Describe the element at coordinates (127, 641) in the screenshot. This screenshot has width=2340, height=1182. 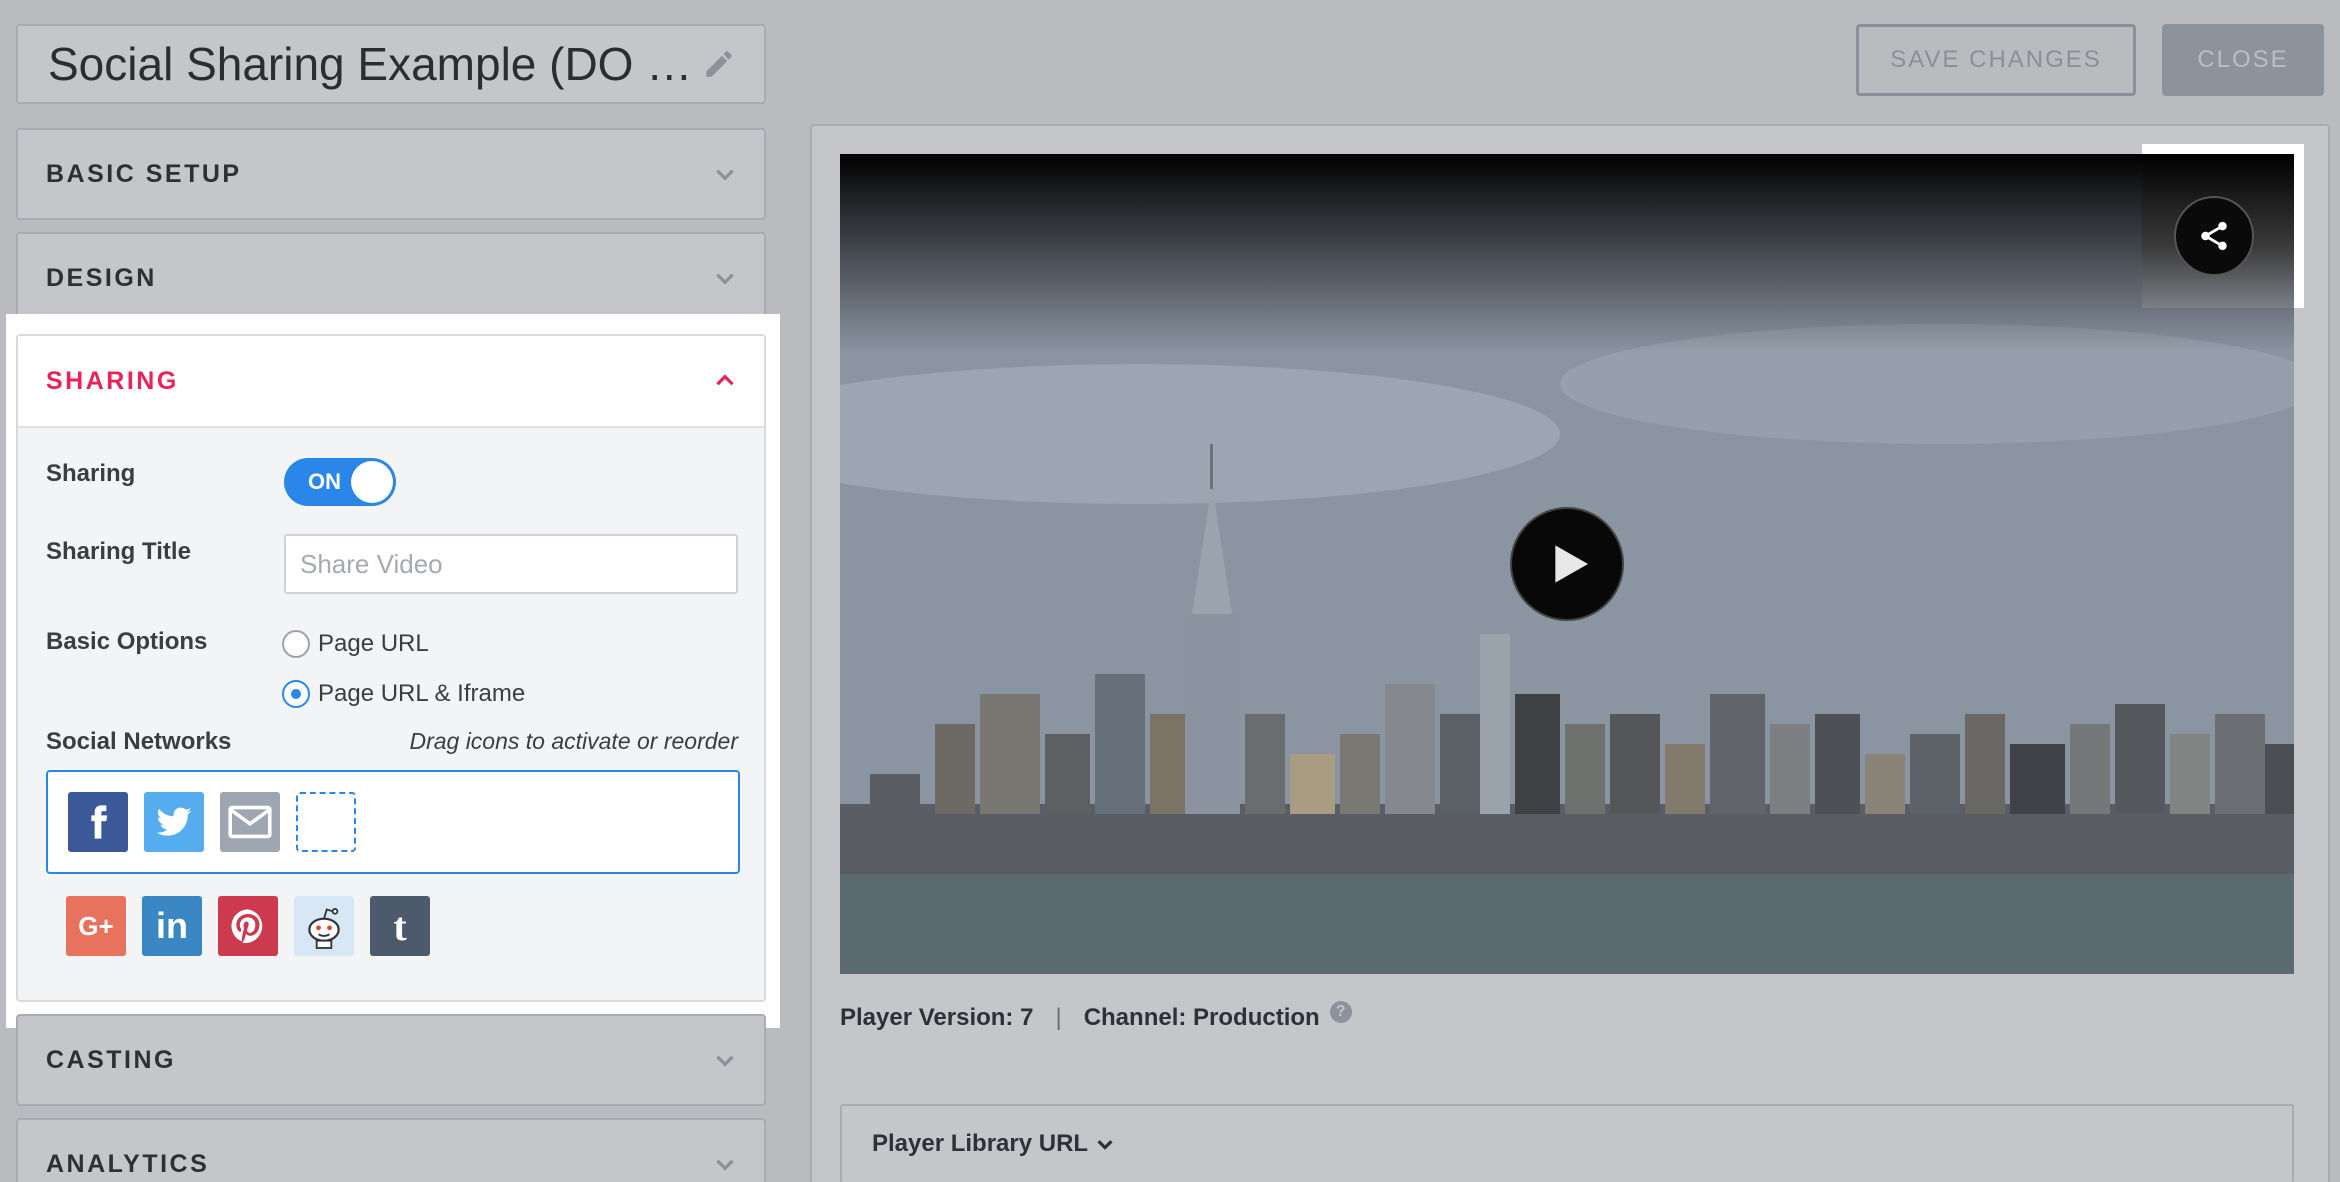
I see `basic-options-label: Basic Options` at that location.